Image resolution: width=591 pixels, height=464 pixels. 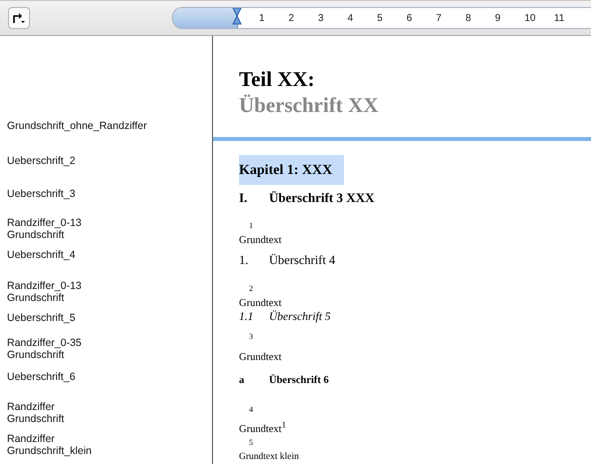 I want to click on style-name: Ueberschrift_2, so click(x=41, y=161).